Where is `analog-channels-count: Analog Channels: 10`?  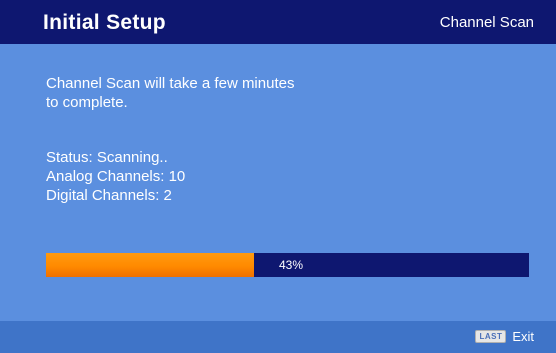
analog-channels-count: Analog Channels: 10 is located at coordinates (116, 176).